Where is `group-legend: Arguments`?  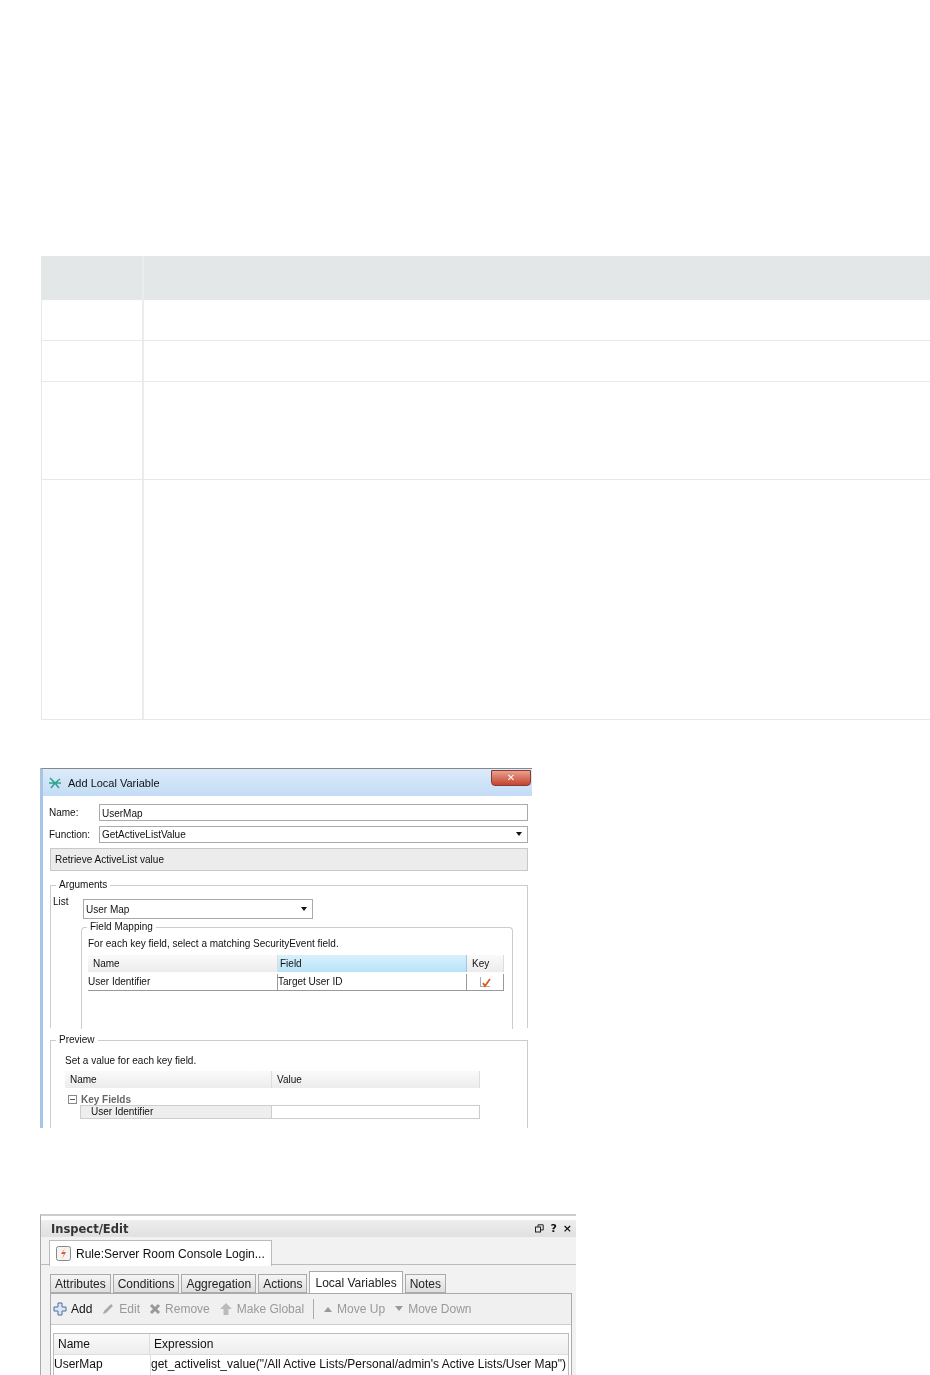
group-legend: Arguments is located at coordinates (83, 885).